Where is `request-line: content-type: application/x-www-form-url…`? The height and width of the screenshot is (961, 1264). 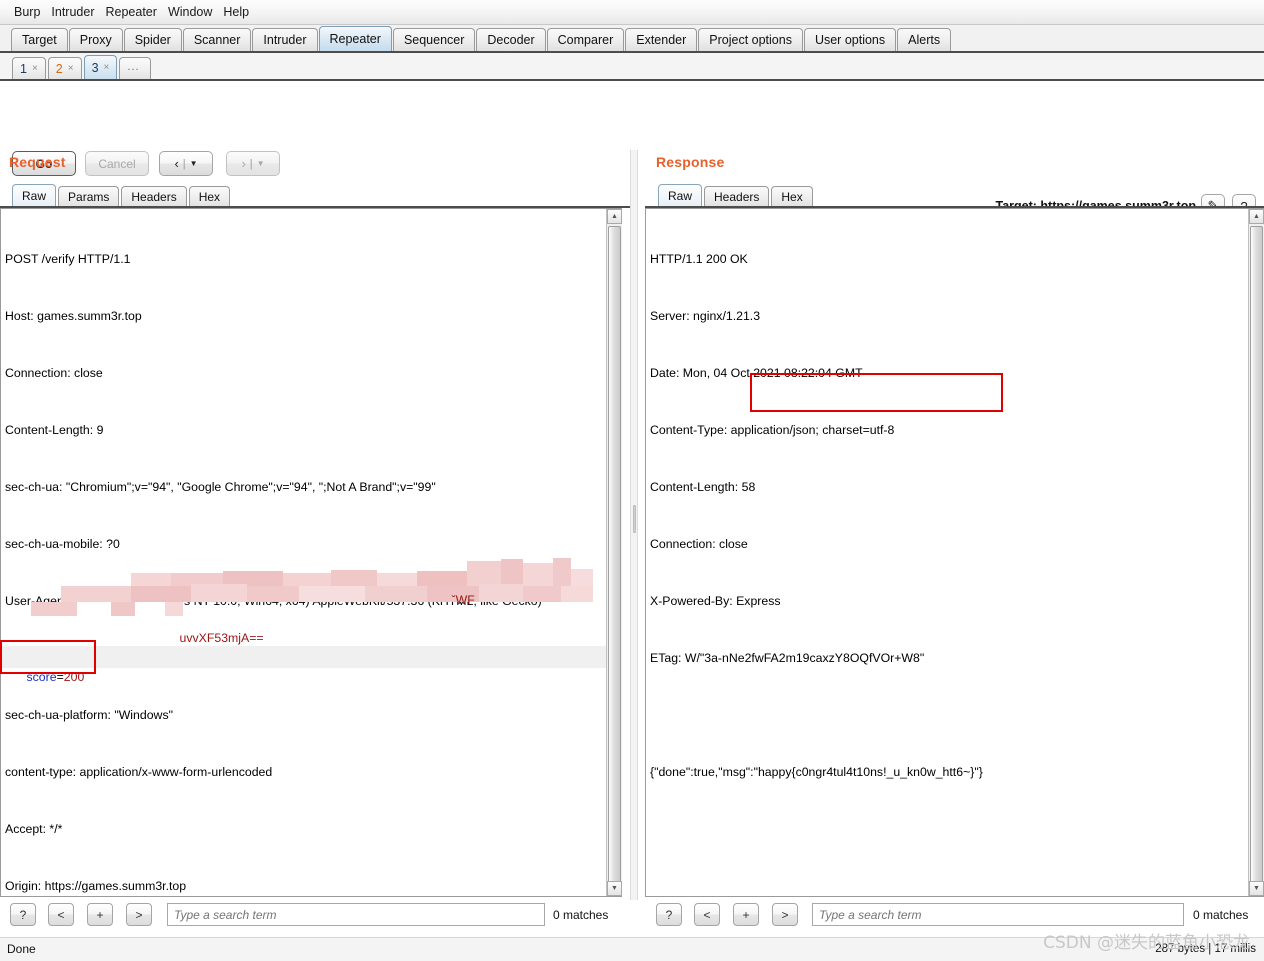
request-line: content-type: application/x-www-form-url… is located at coordinates (139, 772).